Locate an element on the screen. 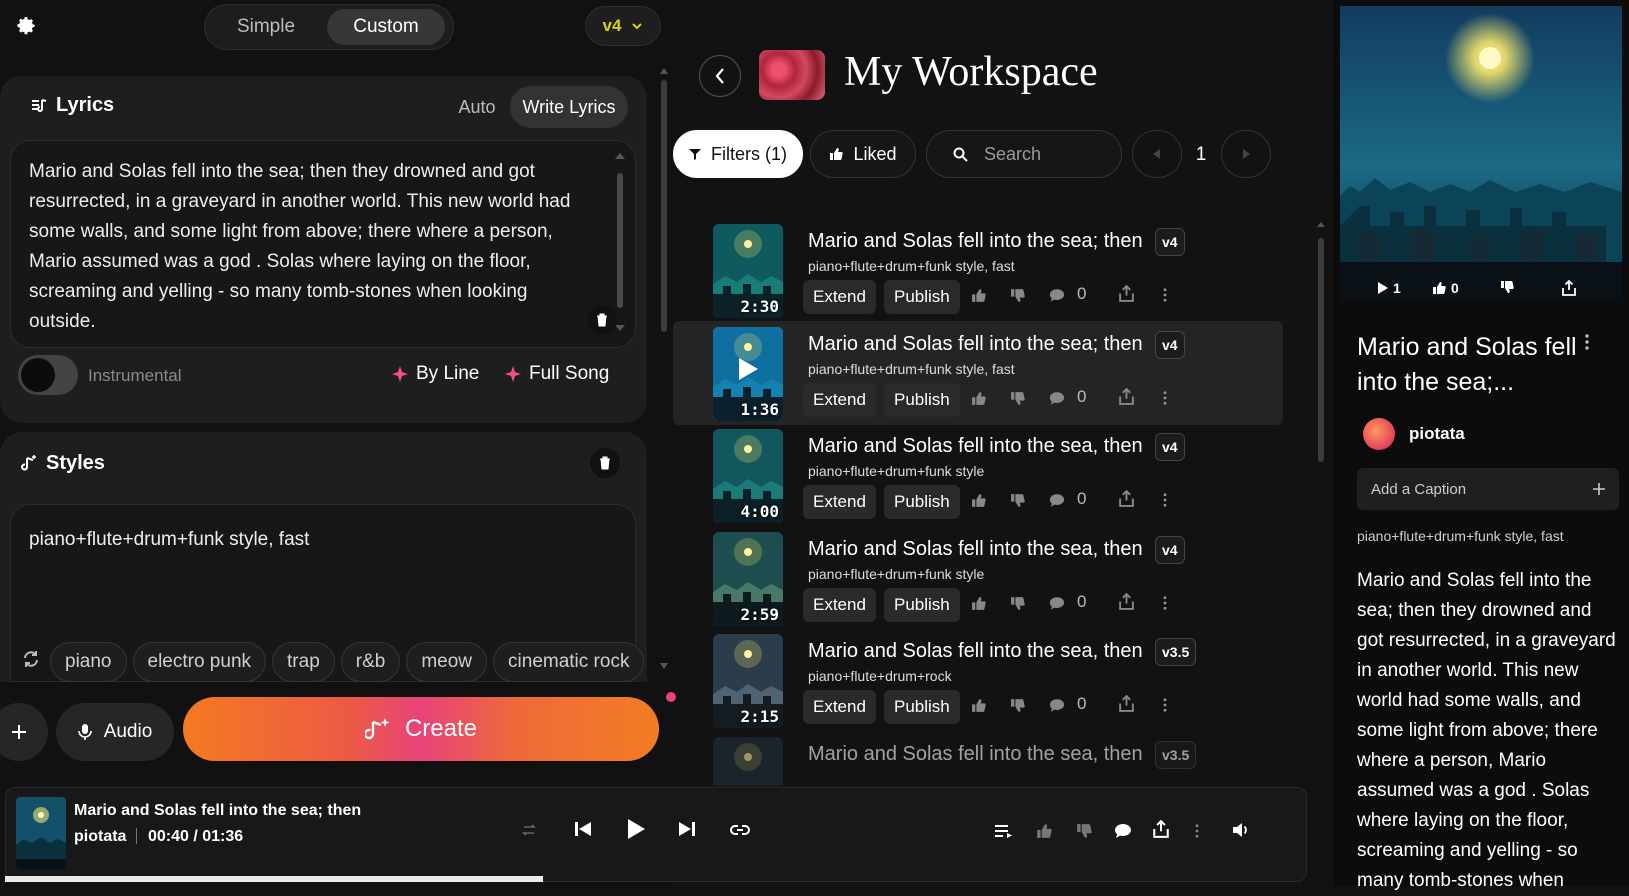  song-list-scrollbar is located at coordinates (1321, 502).